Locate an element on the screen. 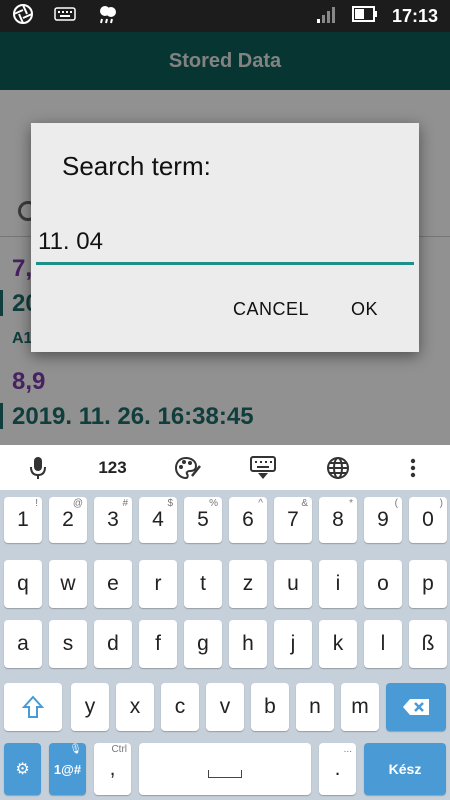  key-l: l is located at coordinates (383, 644).